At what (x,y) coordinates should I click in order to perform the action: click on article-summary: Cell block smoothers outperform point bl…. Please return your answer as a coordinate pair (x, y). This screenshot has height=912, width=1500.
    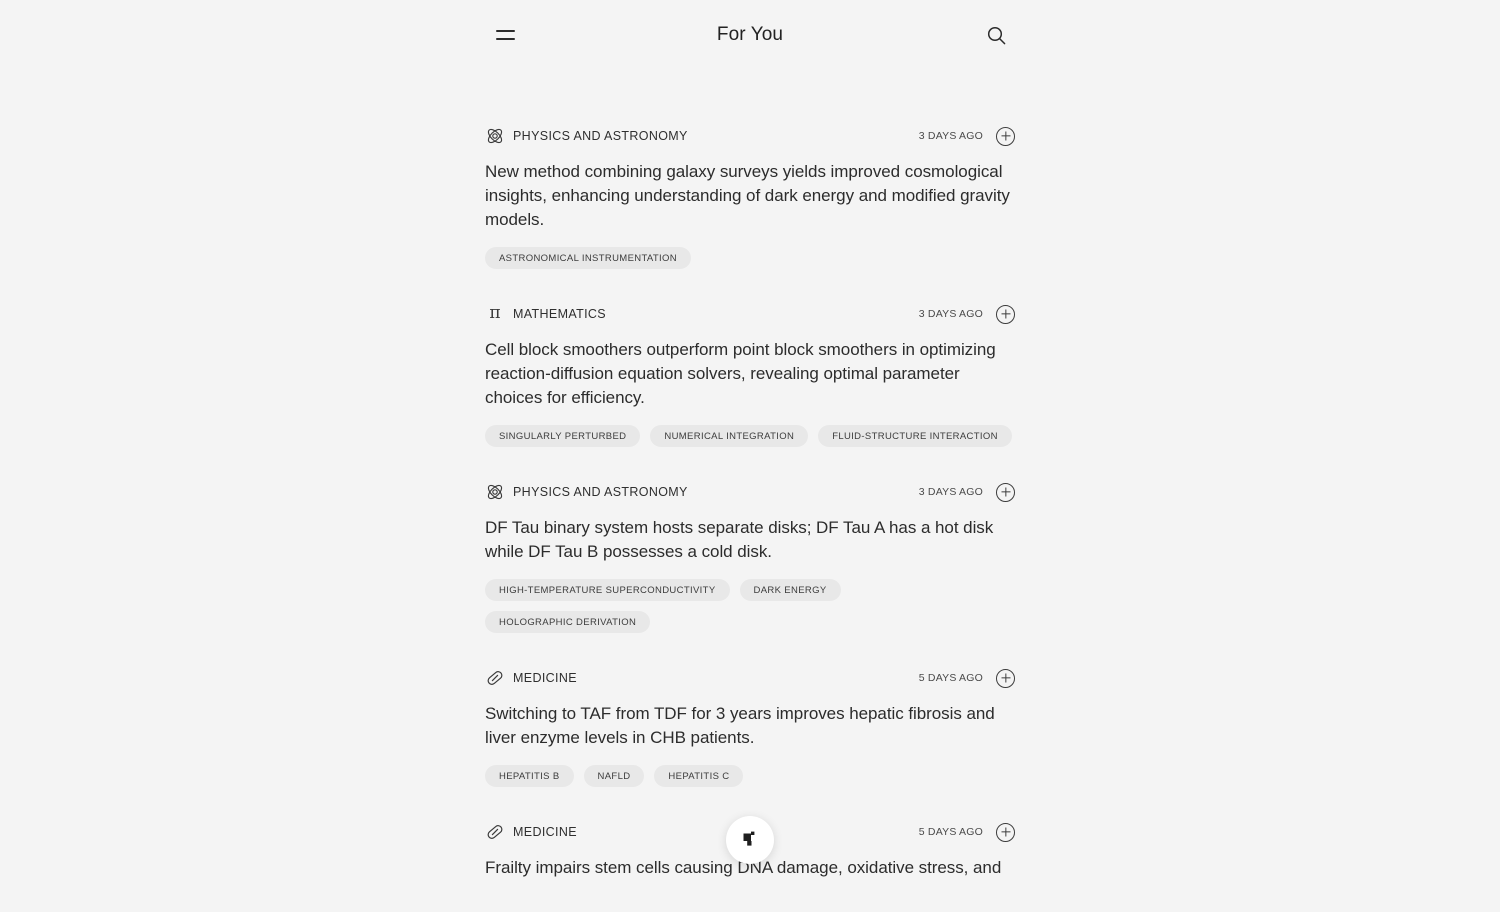
    Looking at the image, I should click on (750, 374).